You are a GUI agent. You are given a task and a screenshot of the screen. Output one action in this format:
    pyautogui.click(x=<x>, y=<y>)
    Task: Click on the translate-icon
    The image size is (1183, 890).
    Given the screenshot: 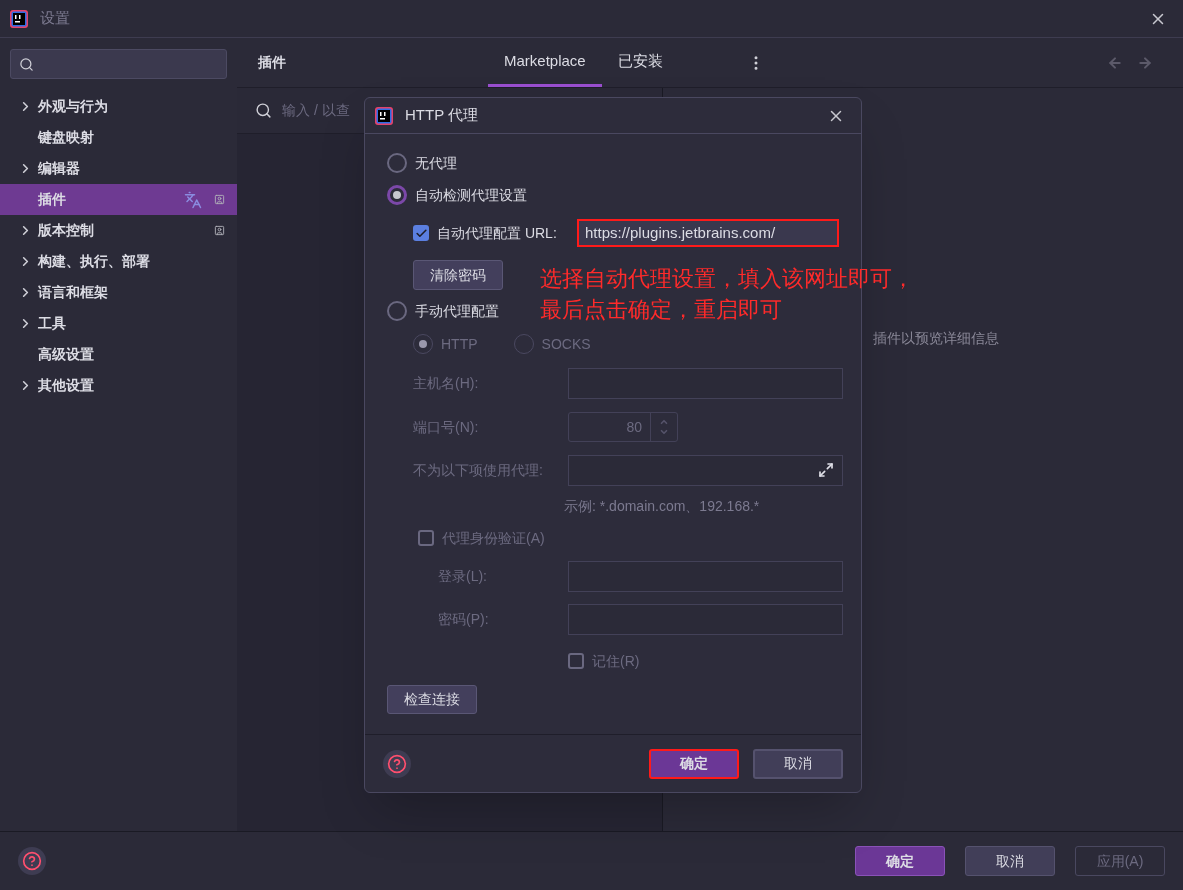 What is the action you would take?
    pyautogui.click(x=193, y=199)
    